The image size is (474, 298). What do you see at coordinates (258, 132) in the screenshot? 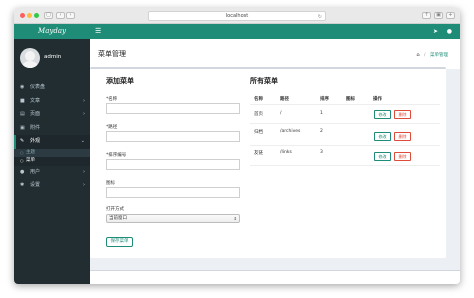
I see `row-name: 归档` at bounding box center [258, 132].